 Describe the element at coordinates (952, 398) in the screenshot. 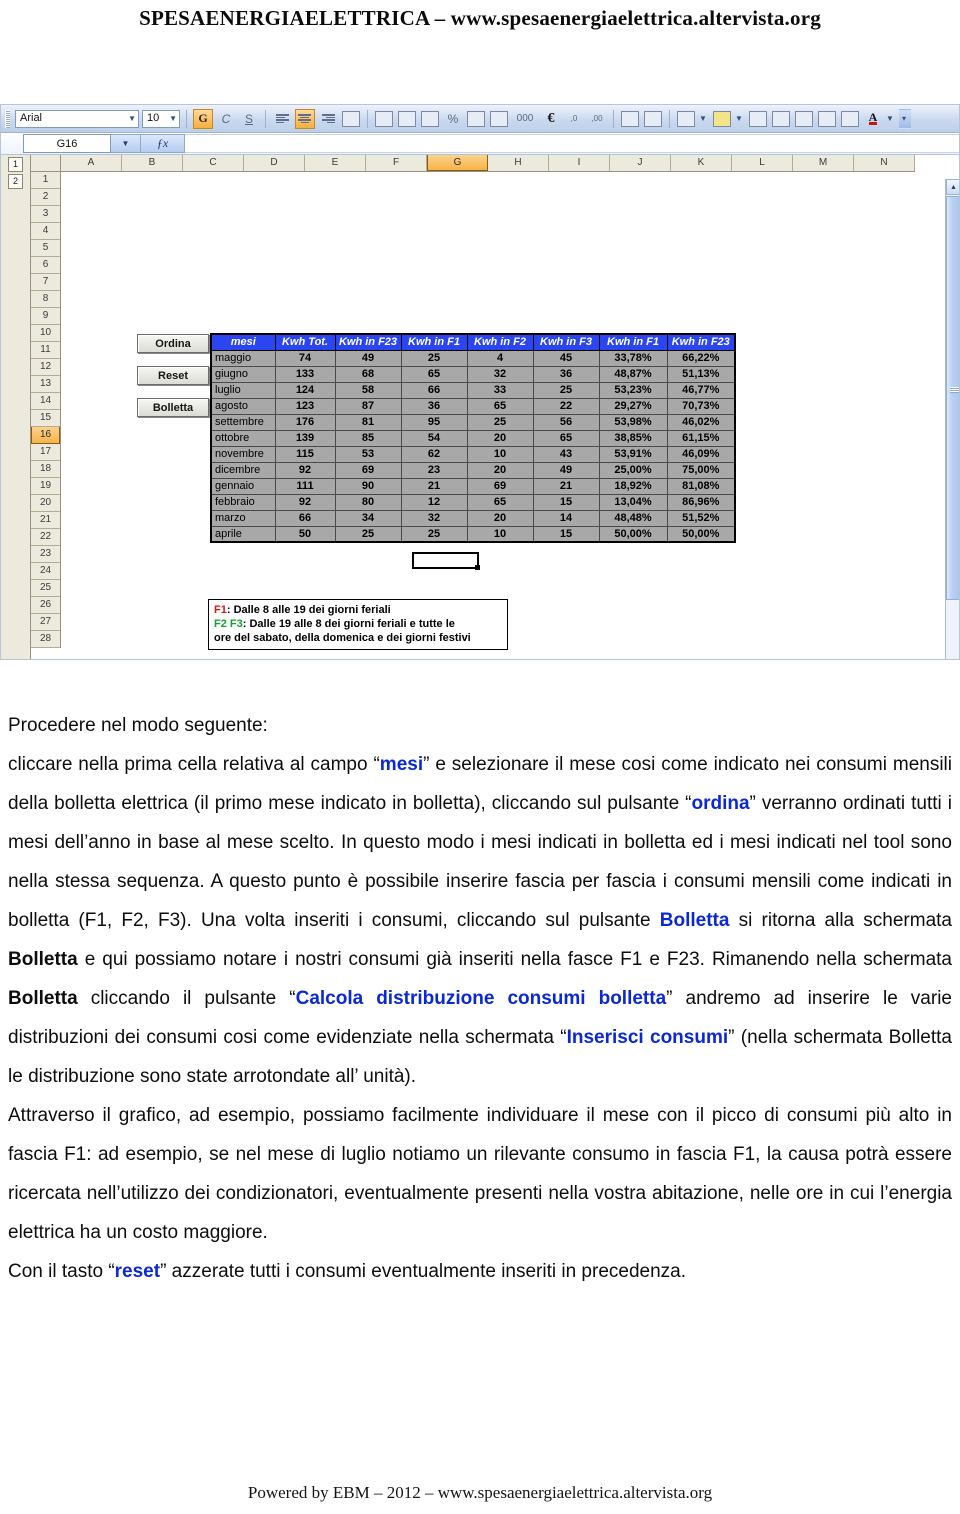

I see `scrollbar-thumb` at that location.